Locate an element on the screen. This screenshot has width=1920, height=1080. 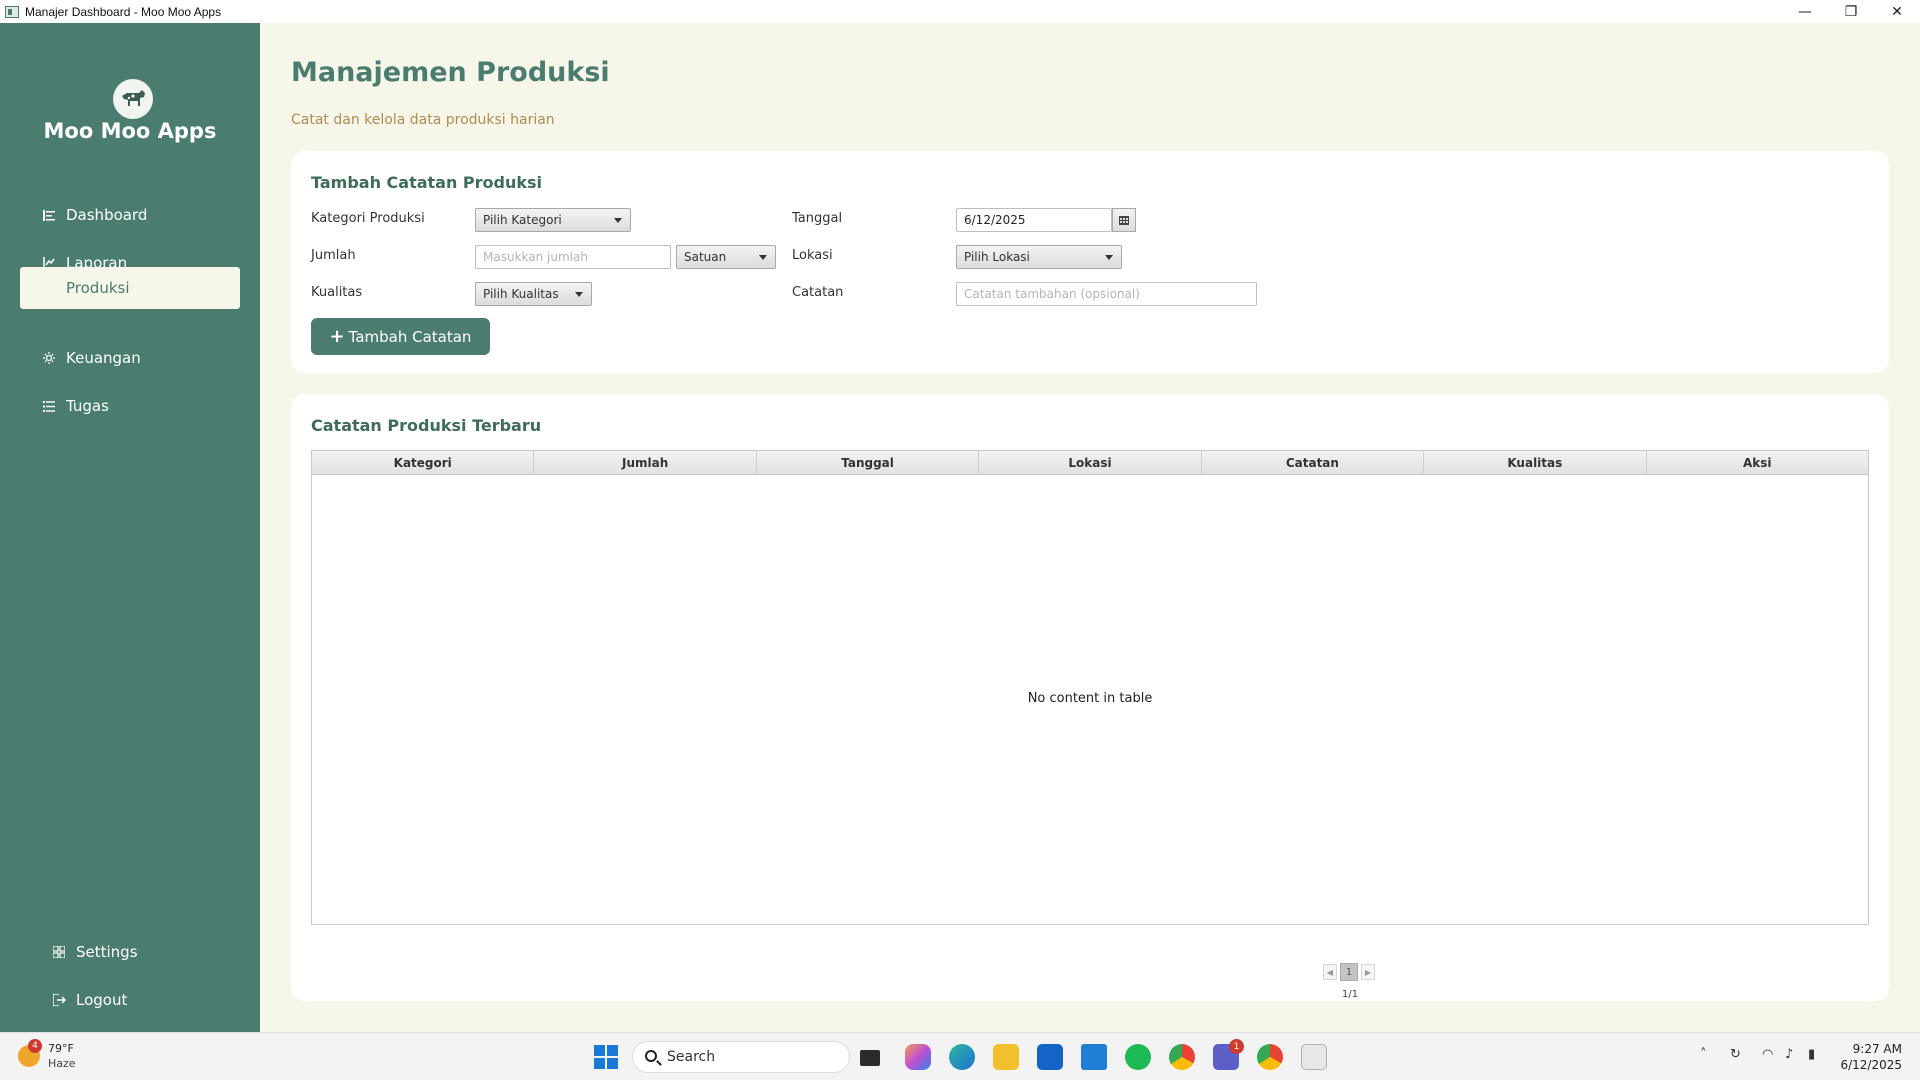
tanggal-input: 6/12/2025 is located at coordinates (1034, 220).